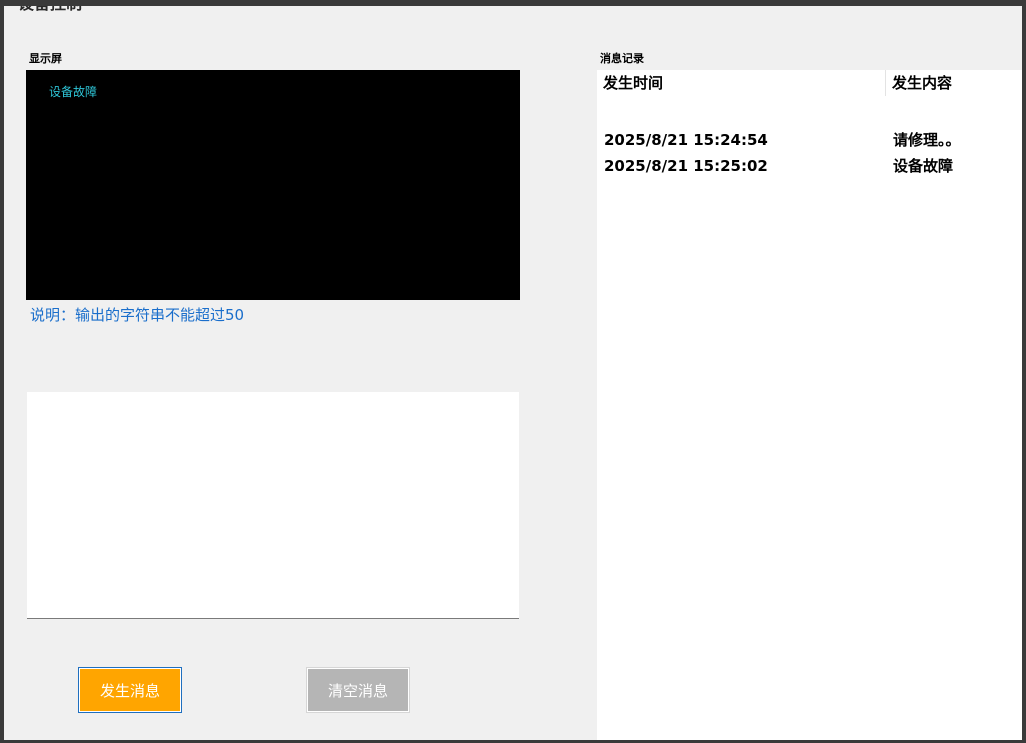  I want to click on clear-messages-button: 清空消息, so click(358, 690).